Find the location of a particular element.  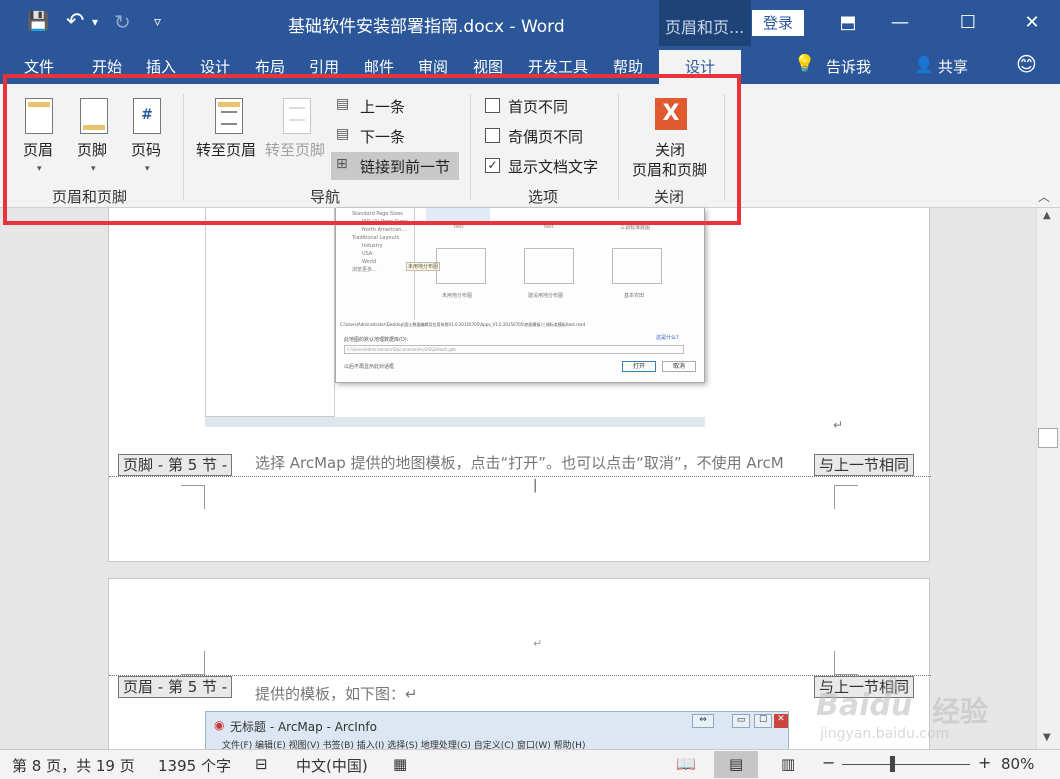

body-text-line: 提供的模板，如下图：↵ is located at coordinates (336, 694).